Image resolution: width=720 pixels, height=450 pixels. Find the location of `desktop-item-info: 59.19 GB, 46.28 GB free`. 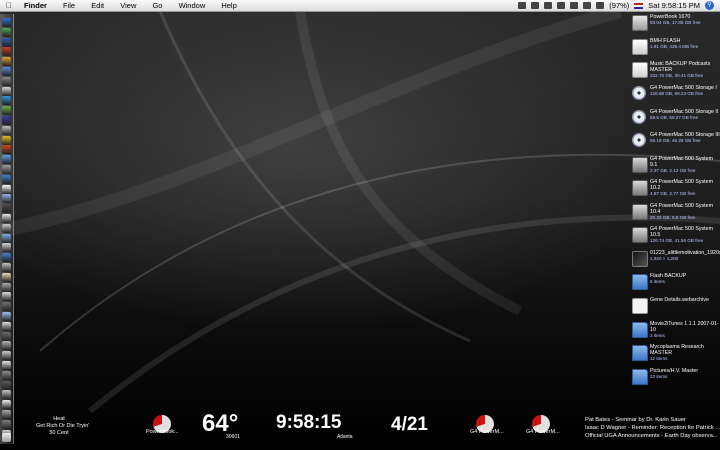

desktop-item-info: 59.19 GB, 46.28 GB free is located at coordinates (675, 141).